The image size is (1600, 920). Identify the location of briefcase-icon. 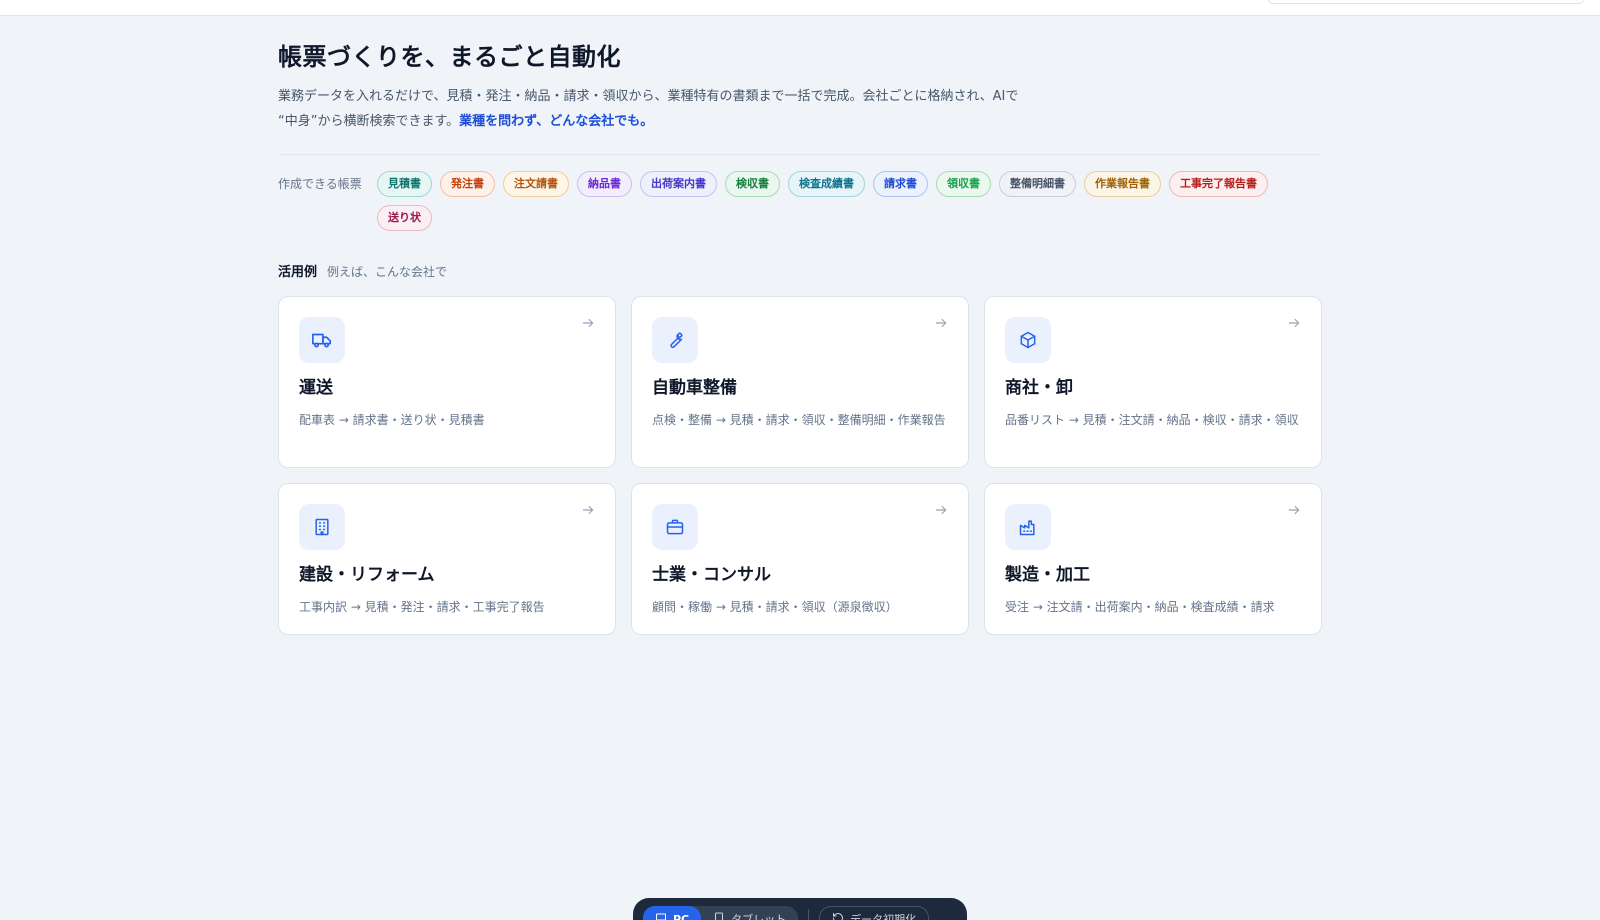
(675, 527).